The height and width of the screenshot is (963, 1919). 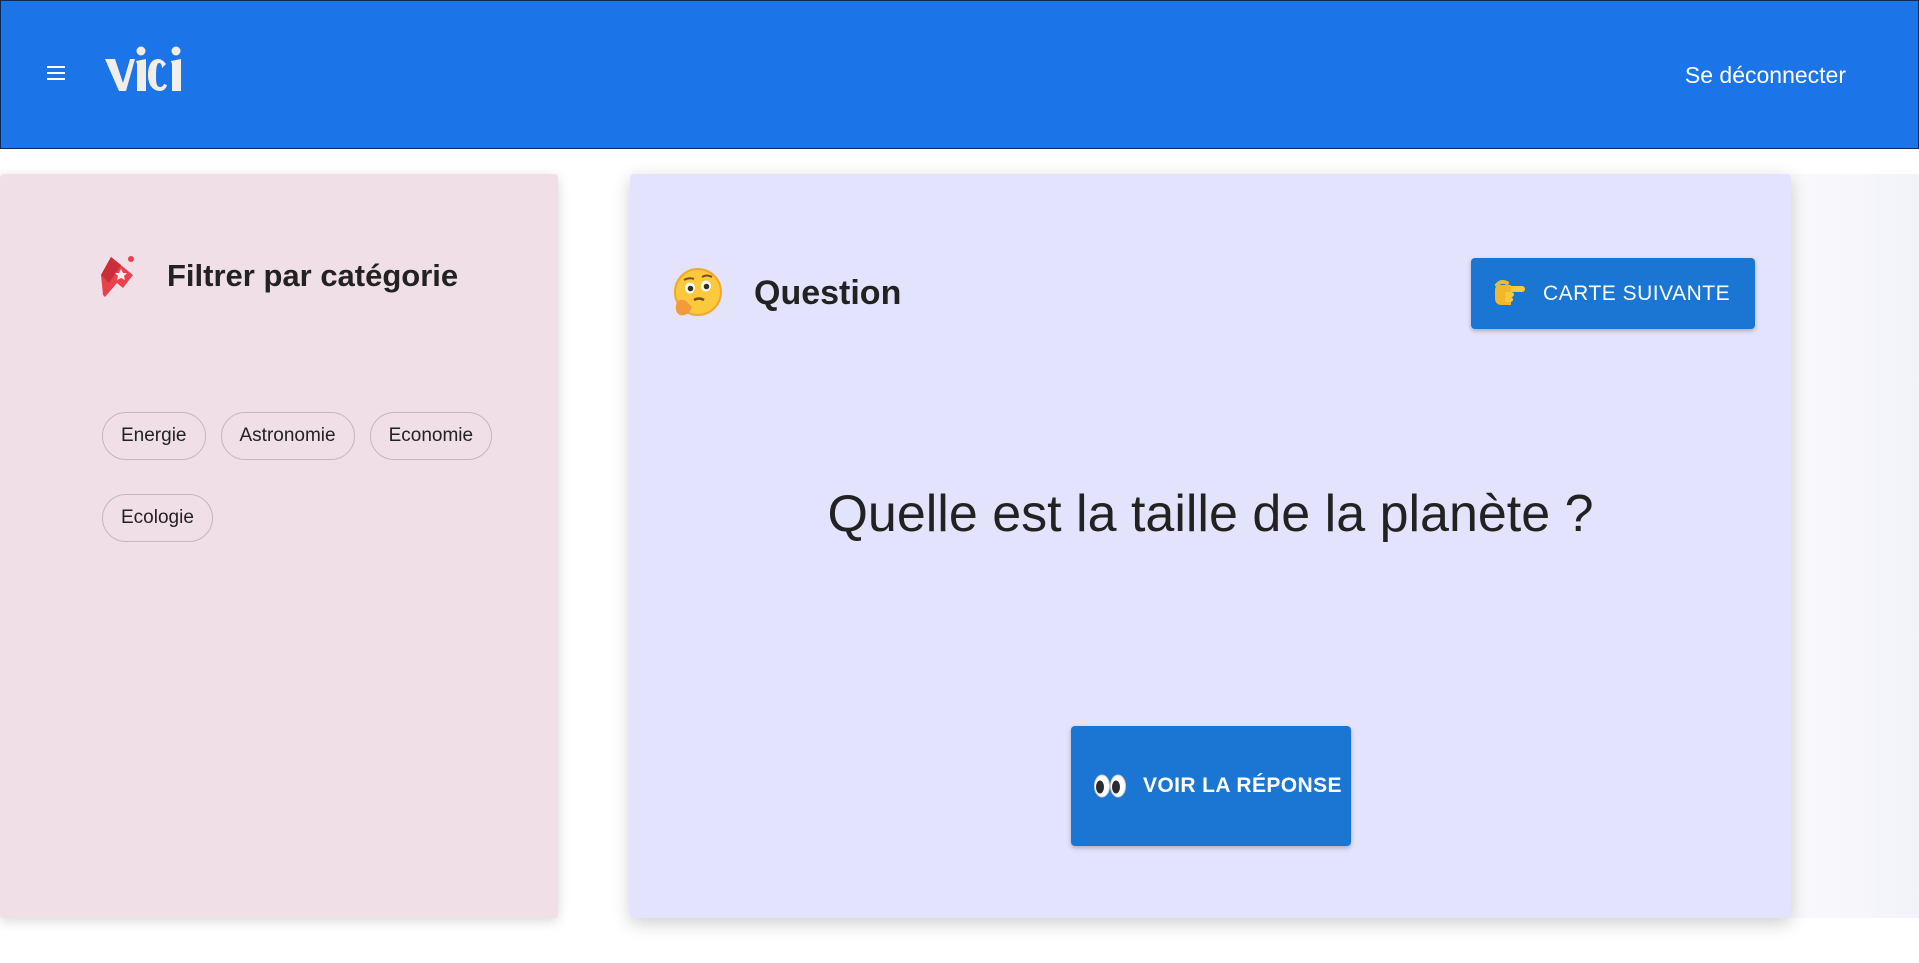 I want to click on hamburger-menu-icon, so click(x=56, y=73).